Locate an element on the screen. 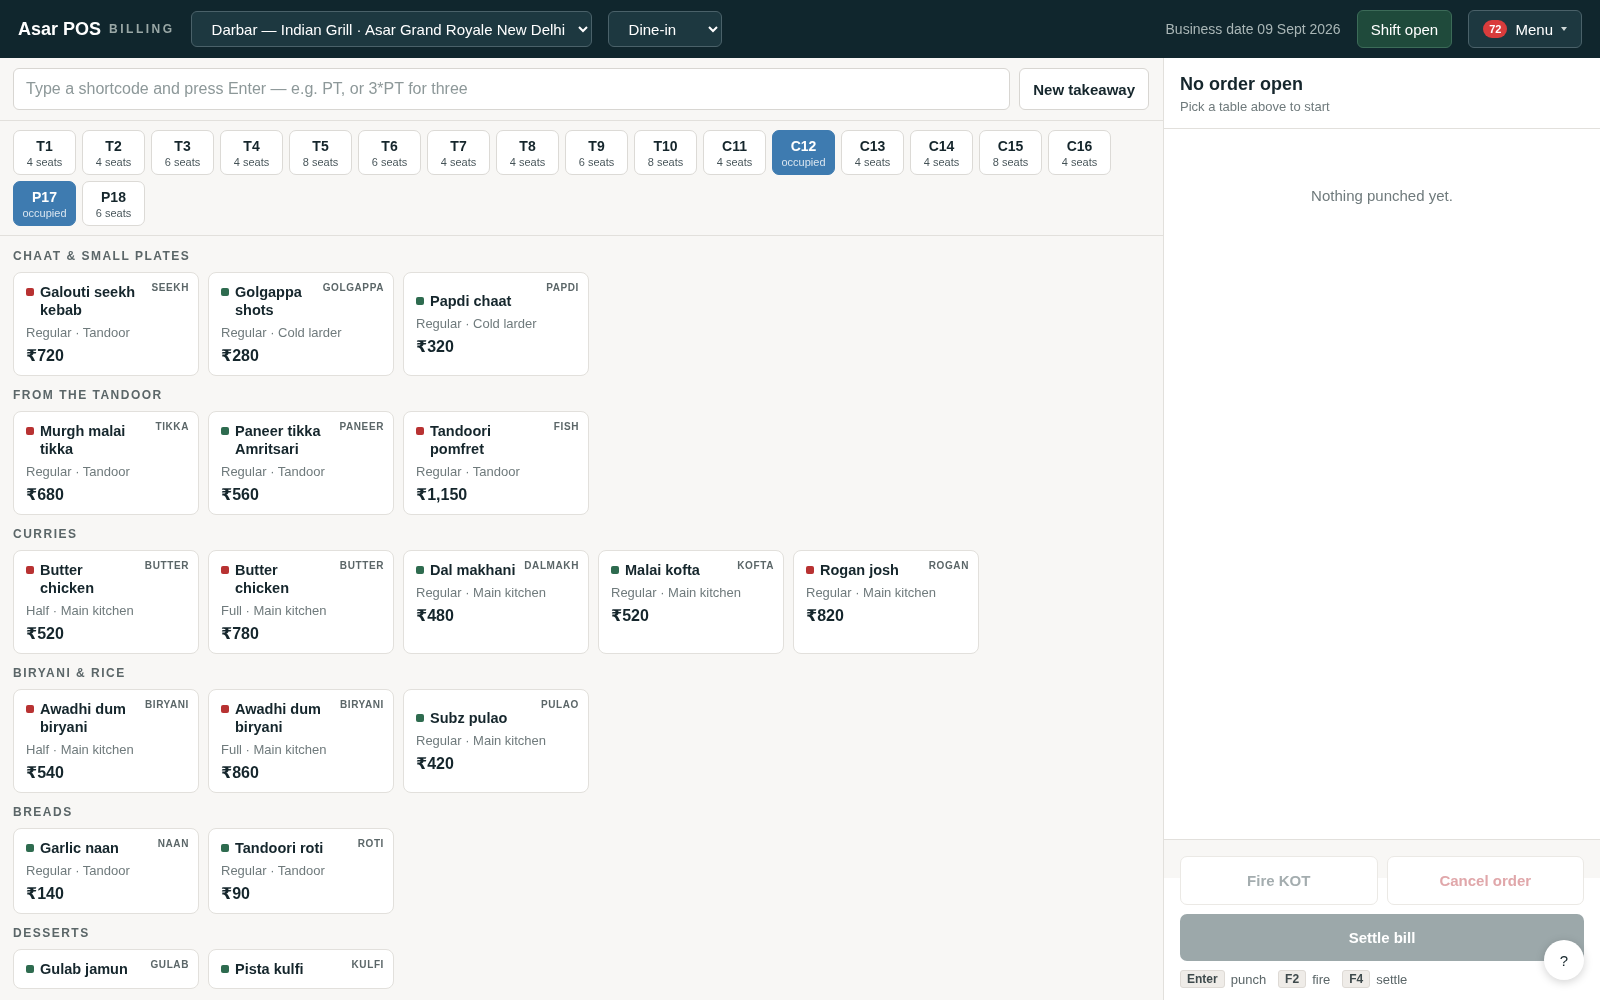 The width and height of the screenshot is (1600, 1000). table-button: C14 4 seats is located at coordinates (941, 152).